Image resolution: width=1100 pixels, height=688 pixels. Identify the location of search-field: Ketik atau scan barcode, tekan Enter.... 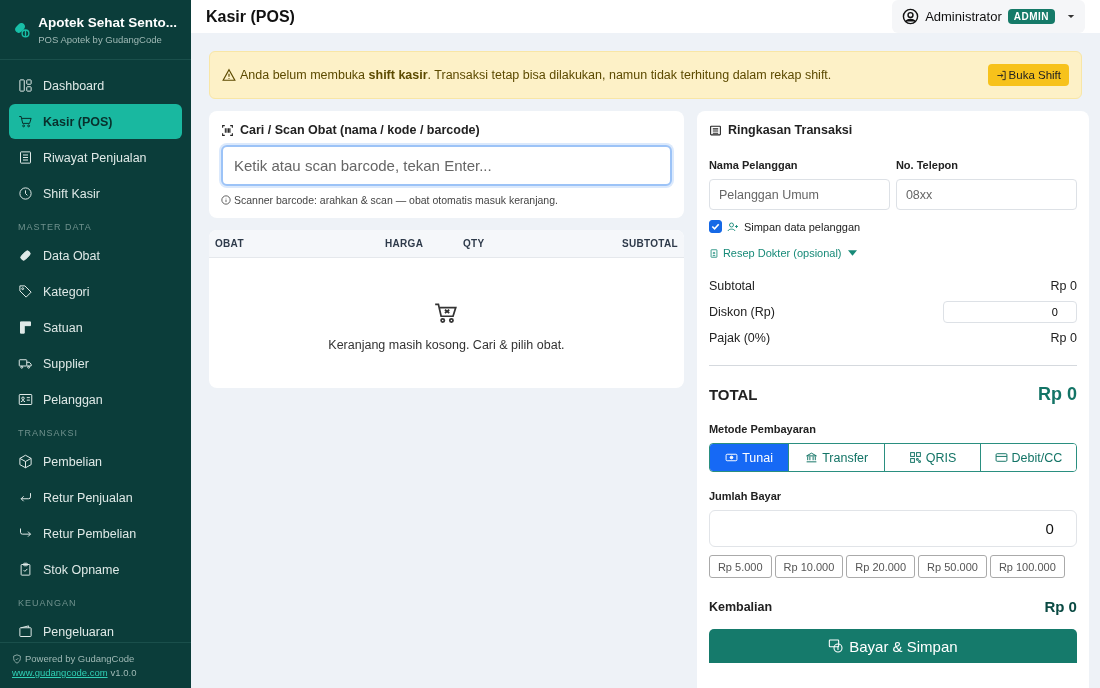
(446, 165).